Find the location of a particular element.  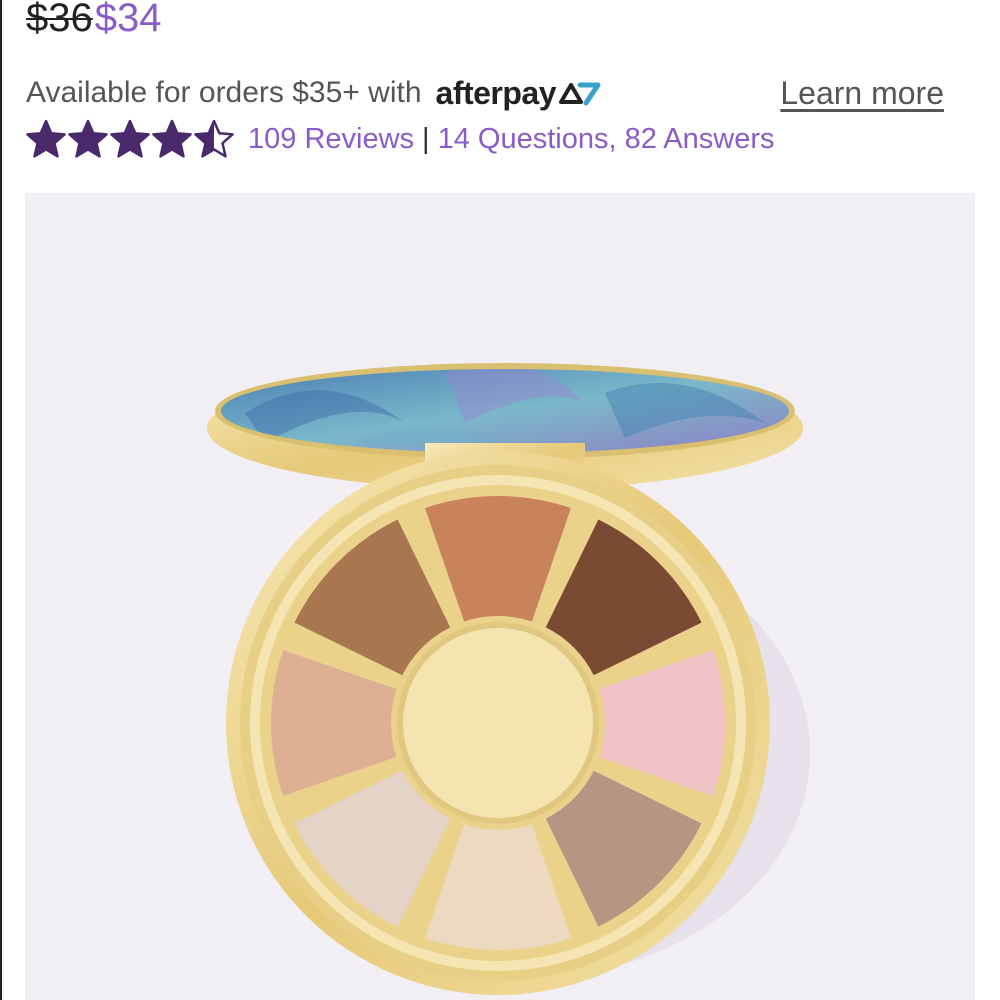

price-row: $36 $34 is located at coordinates (94, 26).